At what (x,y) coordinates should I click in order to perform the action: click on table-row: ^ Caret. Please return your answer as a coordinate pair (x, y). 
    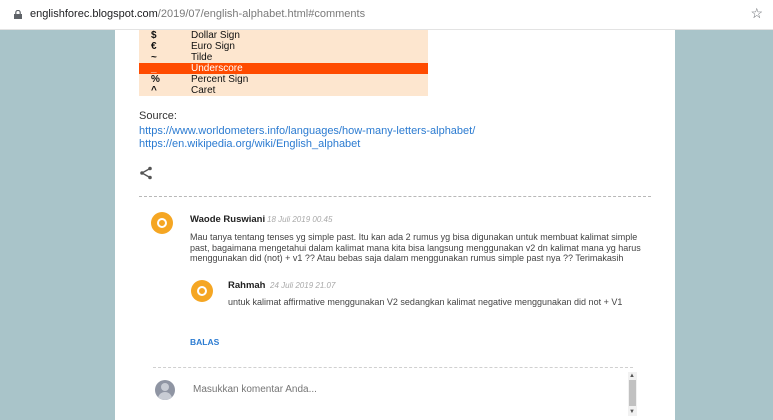
    Looking at the image, I should click on (283, 90).